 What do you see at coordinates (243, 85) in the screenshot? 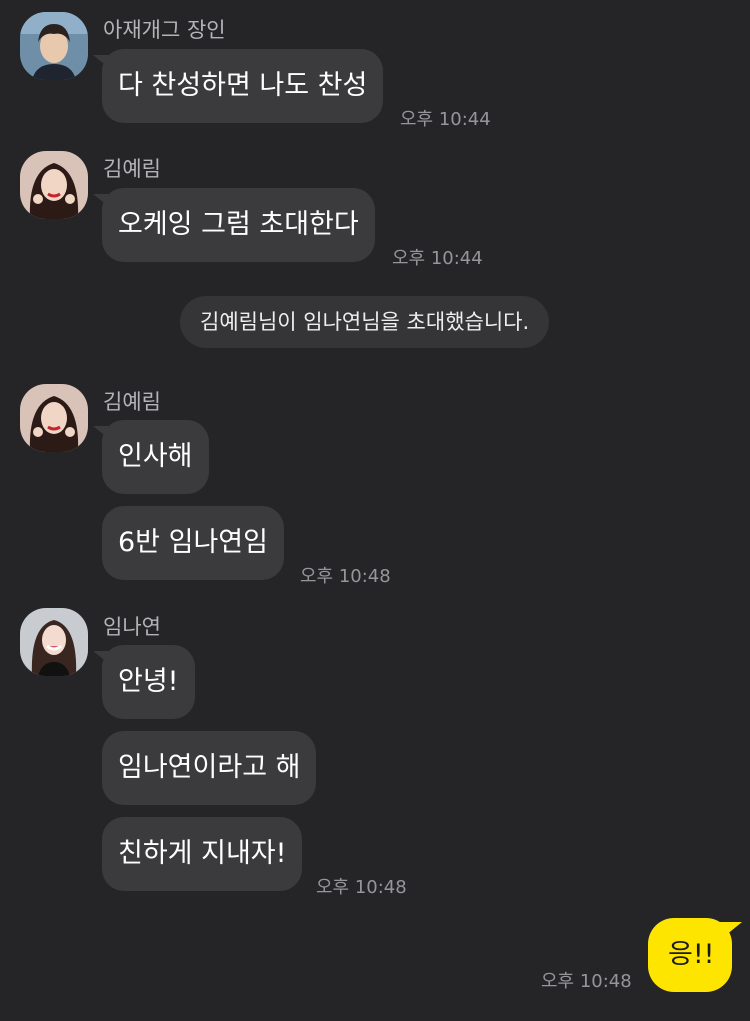
I see `message-text: 다 찬성하면 나도 찬성` at bounding box center [243, 85].